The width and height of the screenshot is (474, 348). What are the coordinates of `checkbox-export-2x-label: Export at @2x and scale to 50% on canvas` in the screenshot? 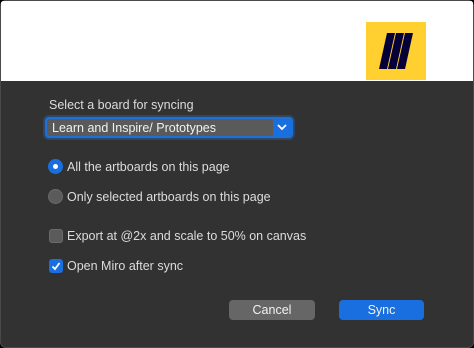 It's located at (187, 236).